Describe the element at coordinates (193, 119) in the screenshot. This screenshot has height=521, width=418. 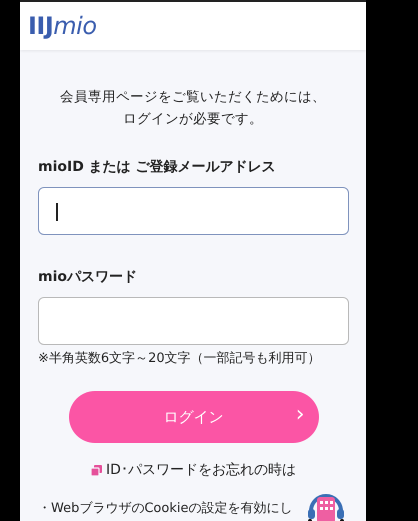
I see `intro-text: ログインが必要です。` at that location.